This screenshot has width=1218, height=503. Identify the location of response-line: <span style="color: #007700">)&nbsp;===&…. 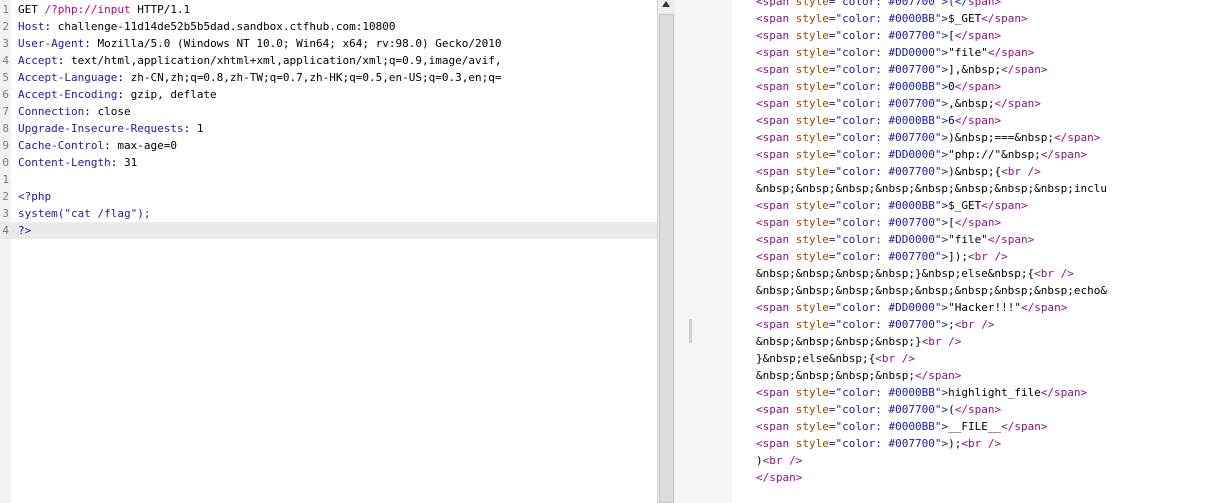
(928, 137).